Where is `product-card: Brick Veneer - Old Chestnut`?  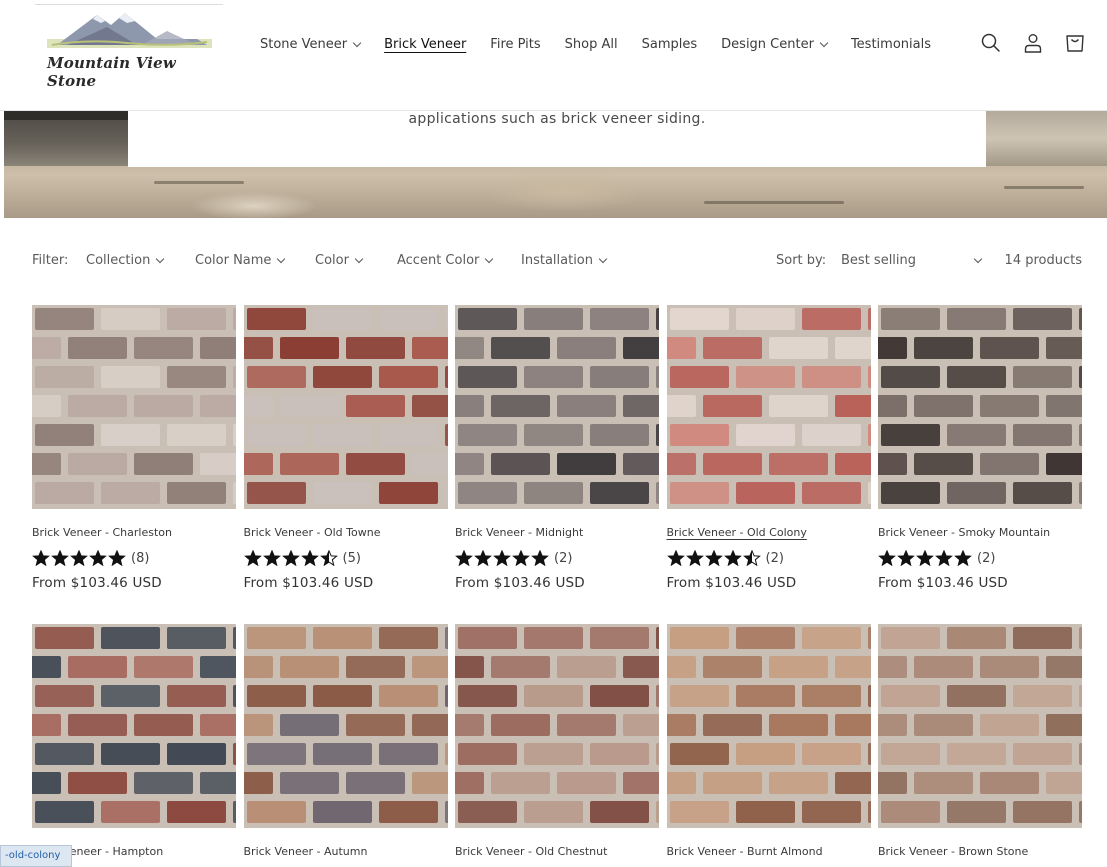 product-card: Brick Veneer - Old Chestnut is located at coordinates (557, 741).